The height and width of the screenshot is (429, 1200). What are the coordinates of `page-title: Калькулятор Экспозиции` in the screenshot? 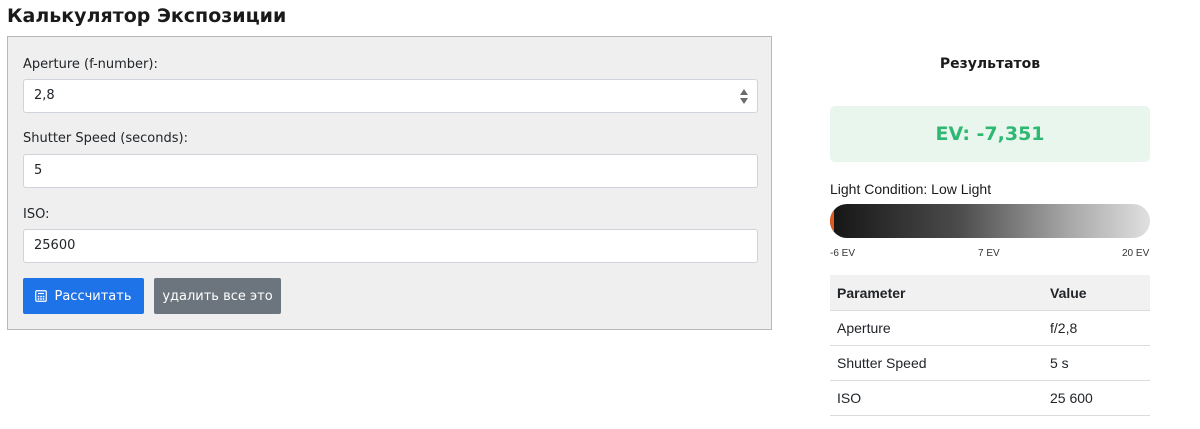 It's located at (147, 16).